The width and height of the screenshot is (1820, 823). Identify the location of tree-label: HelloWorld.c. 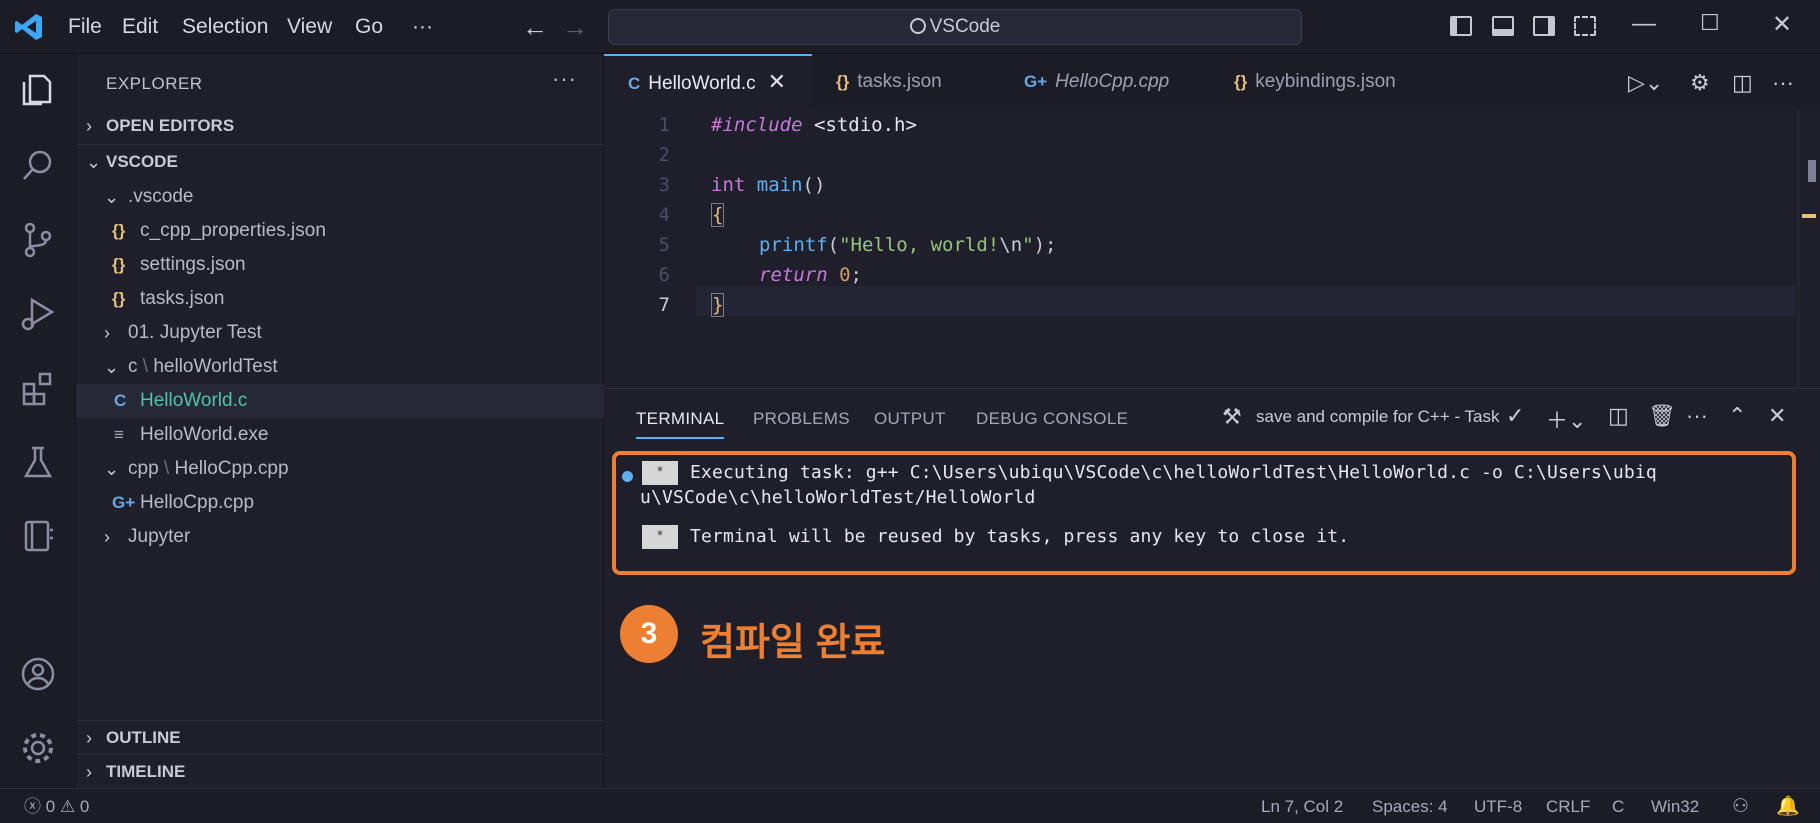
(194, 400).